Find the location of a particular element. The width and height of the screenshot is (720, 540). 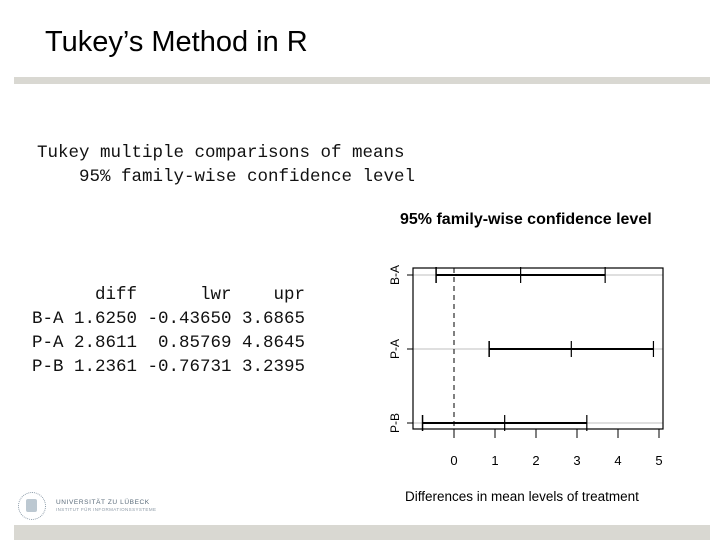

title-divider is located at coordinates (362, 80).